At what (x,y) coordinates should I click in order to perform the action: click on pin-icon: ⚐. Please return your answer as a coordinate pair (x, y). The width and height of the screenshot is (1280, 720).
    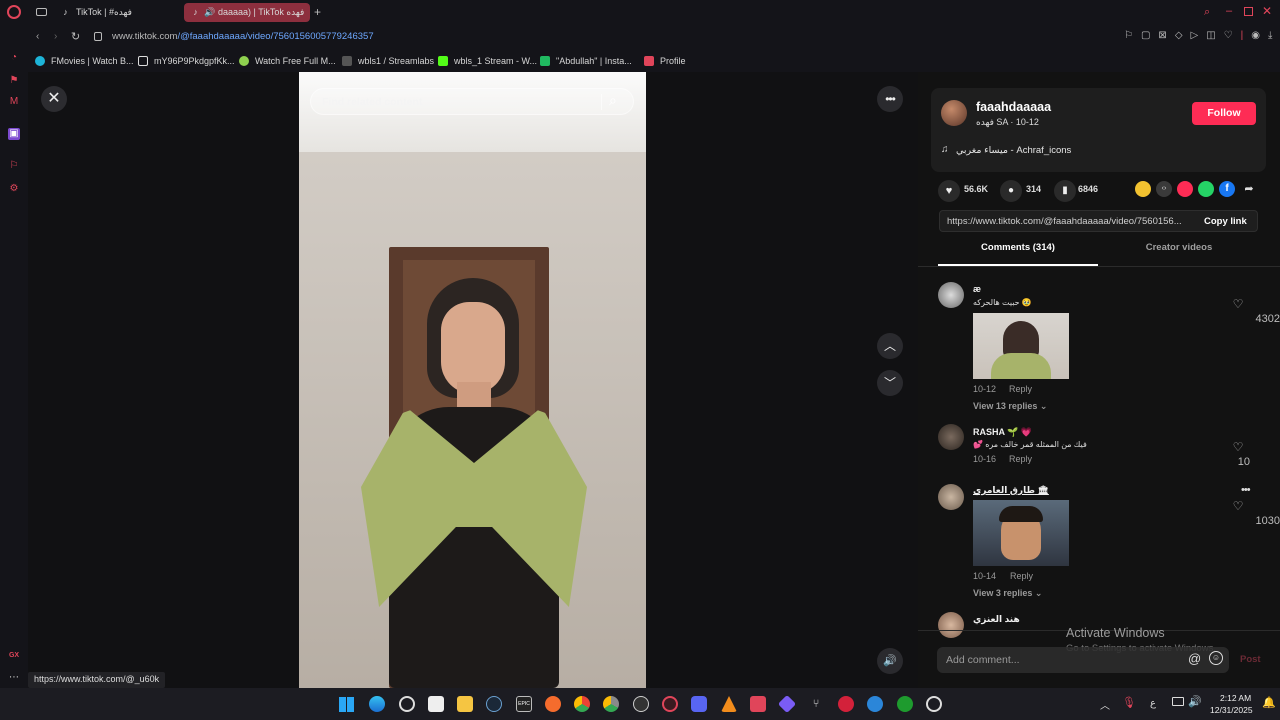
    Looking at the image, I should click on (14, 166).